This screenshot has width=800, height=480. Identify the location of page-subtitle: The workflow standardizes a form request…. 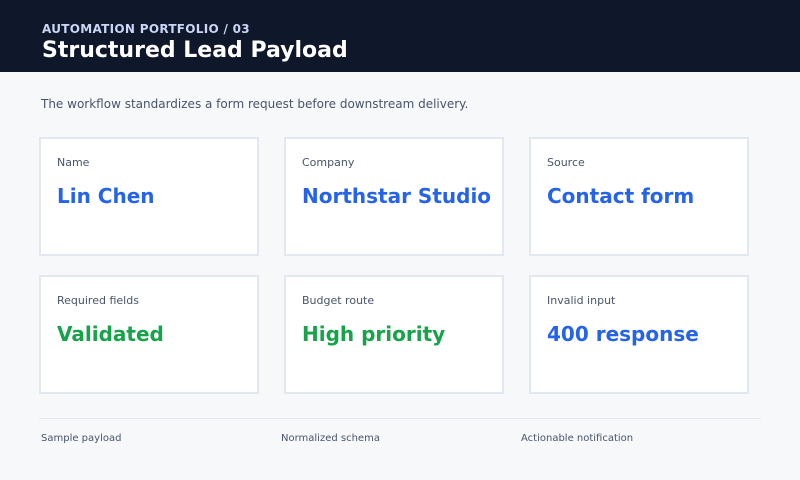
(255, 104).